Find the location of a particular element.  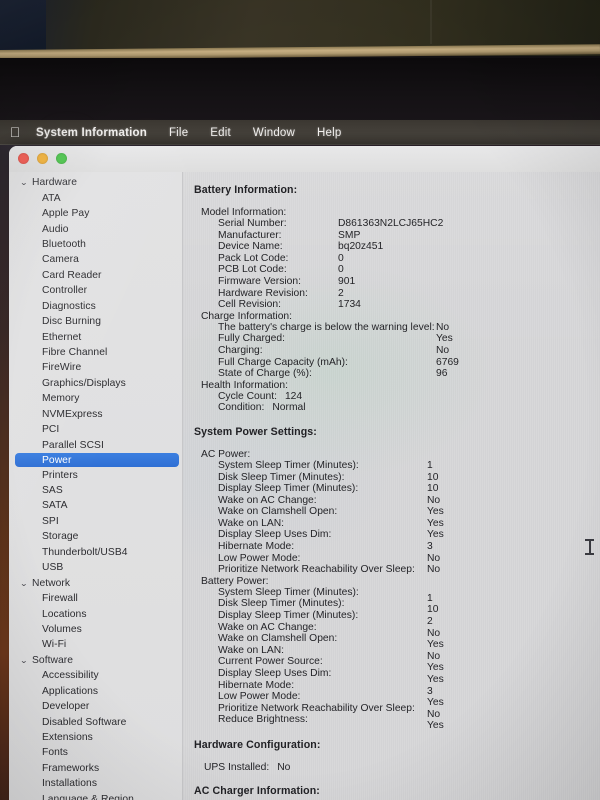

sidebar-item-applications: Applications is located at coordinates (95, 691).